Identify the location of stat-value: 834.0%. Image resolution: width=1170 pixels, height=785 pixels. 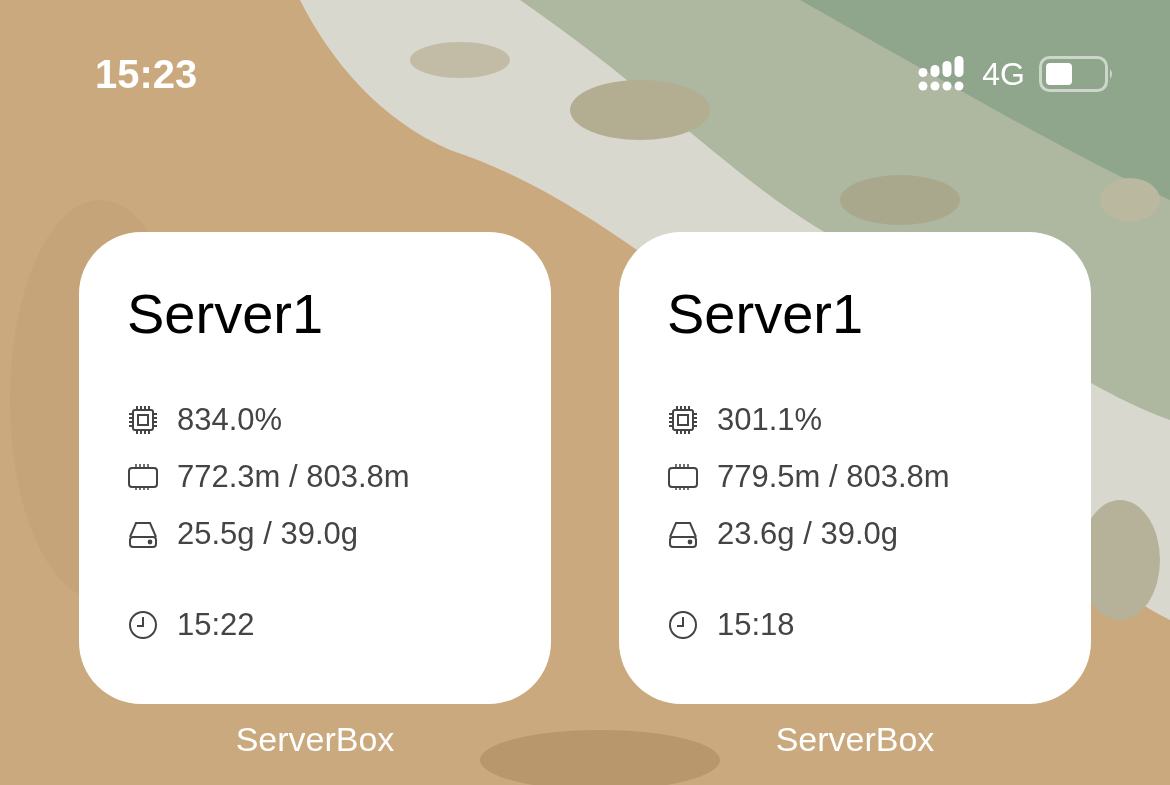
(230, 420).